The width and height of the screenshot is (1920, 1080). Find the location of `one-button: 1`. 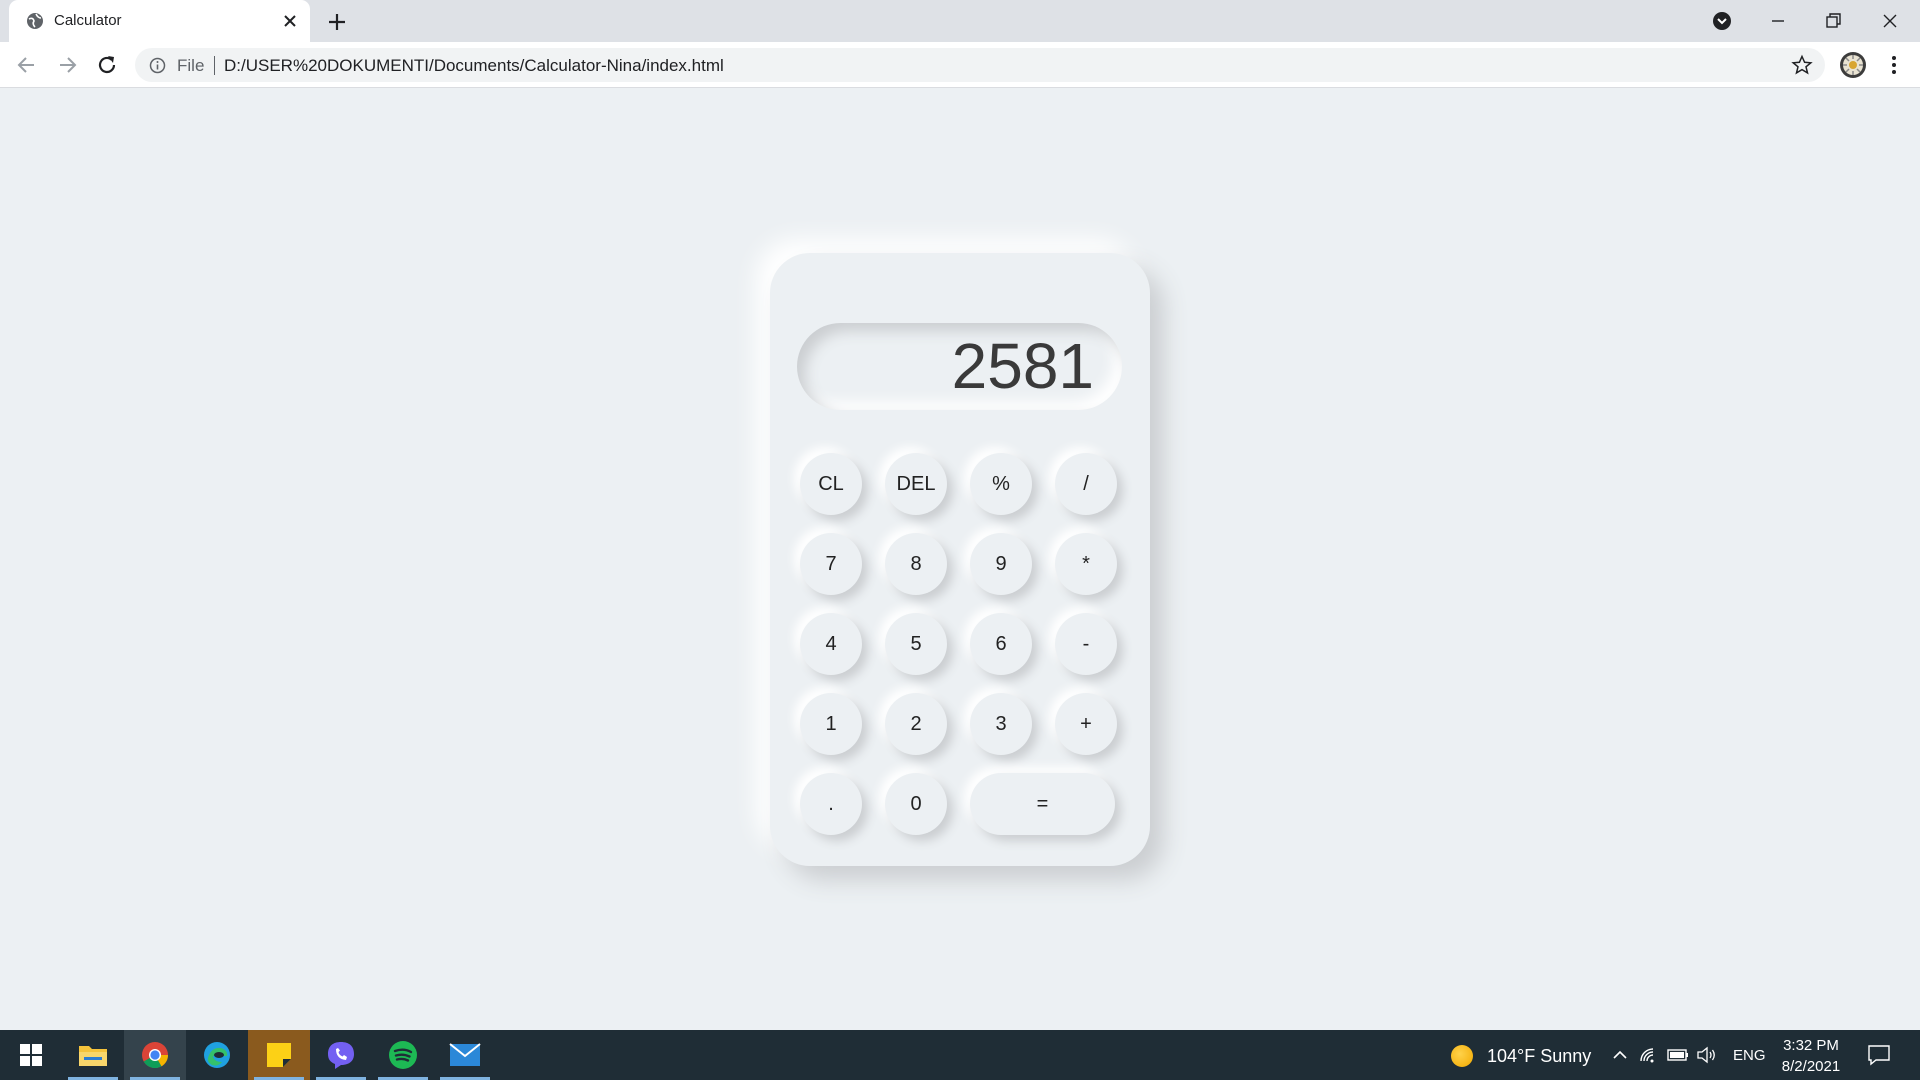

one-button: 1 is located at coordinates (831, 724).